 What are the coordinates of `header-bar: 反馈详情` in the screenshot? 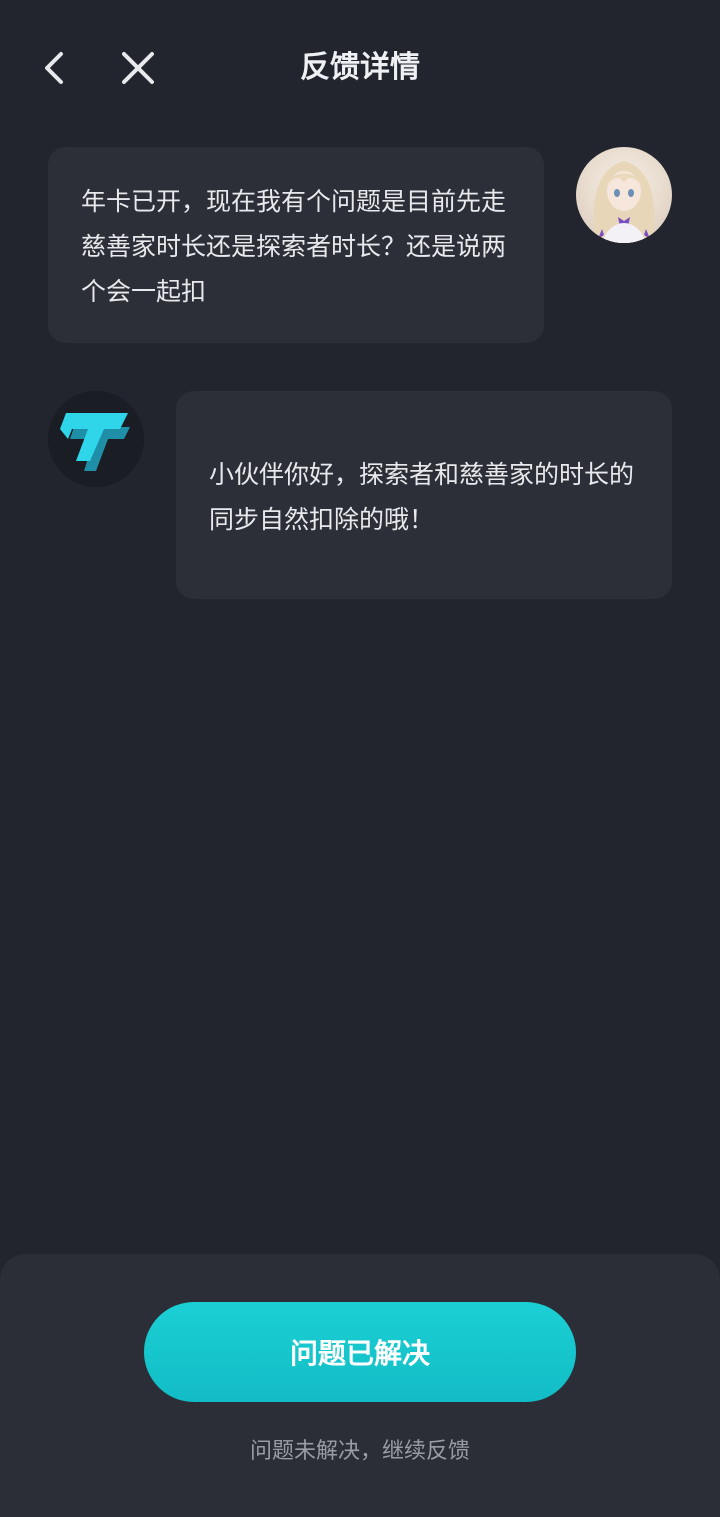 It's located at (360, 70).